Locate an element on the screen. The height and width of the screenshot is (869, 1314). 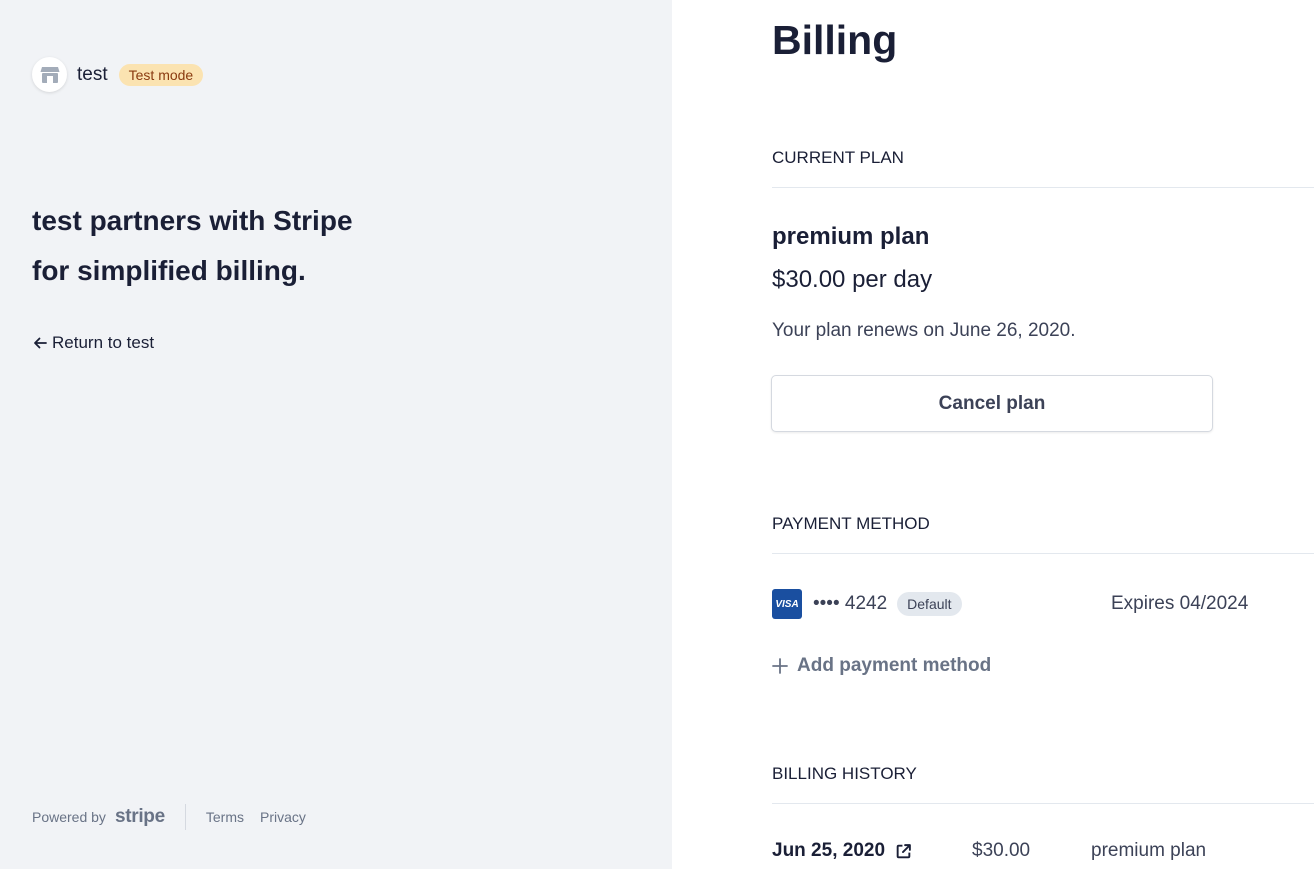
invoice-amount: $30.00 is located at coordinates (1001, 850).